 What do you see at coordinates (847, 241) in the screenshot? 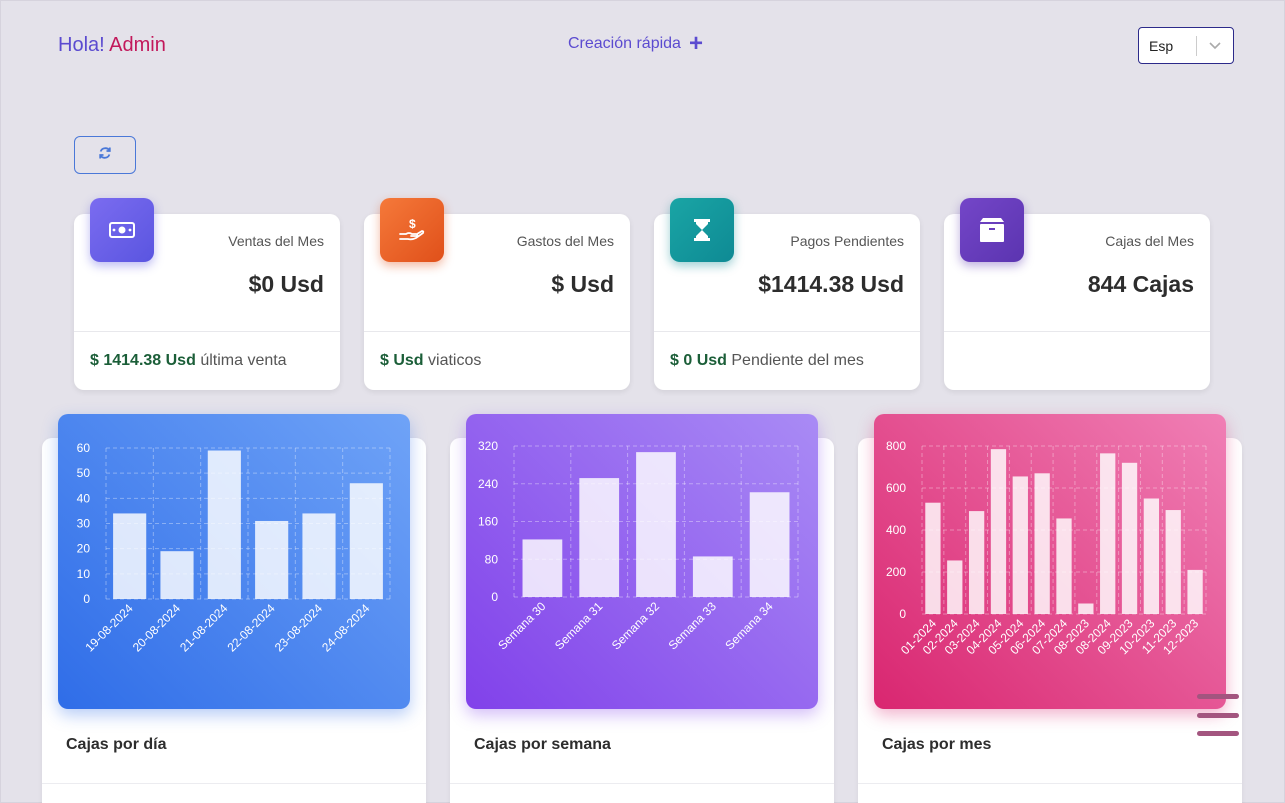
I see `stat-label: Pagos Pendientes` at bounding box center [847, 241].